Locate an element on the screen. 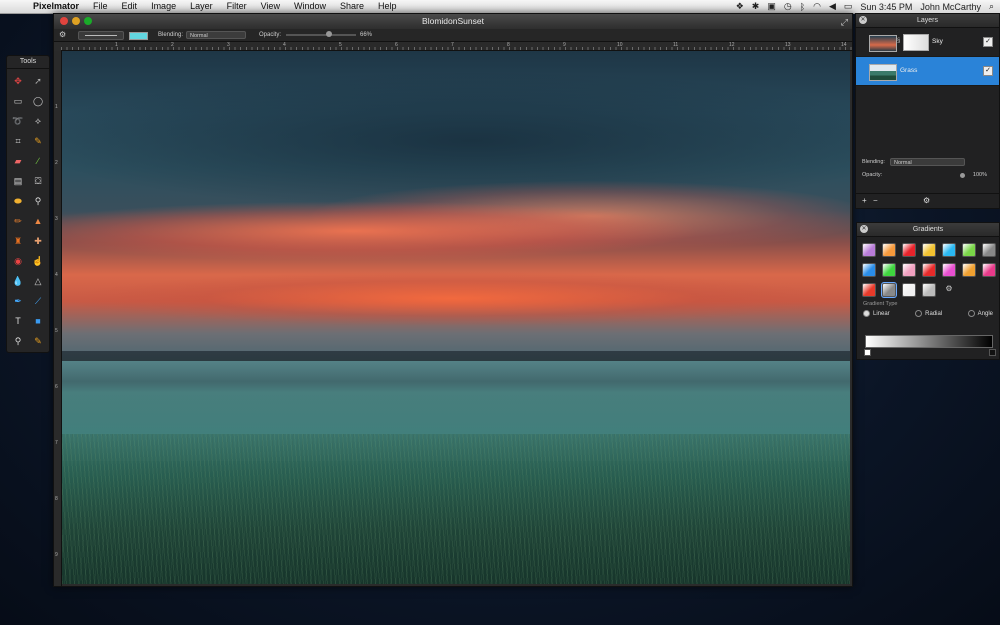 This screenshot has width=1000, height=625. brush-color-swatch is located at coordinates (138, 36).